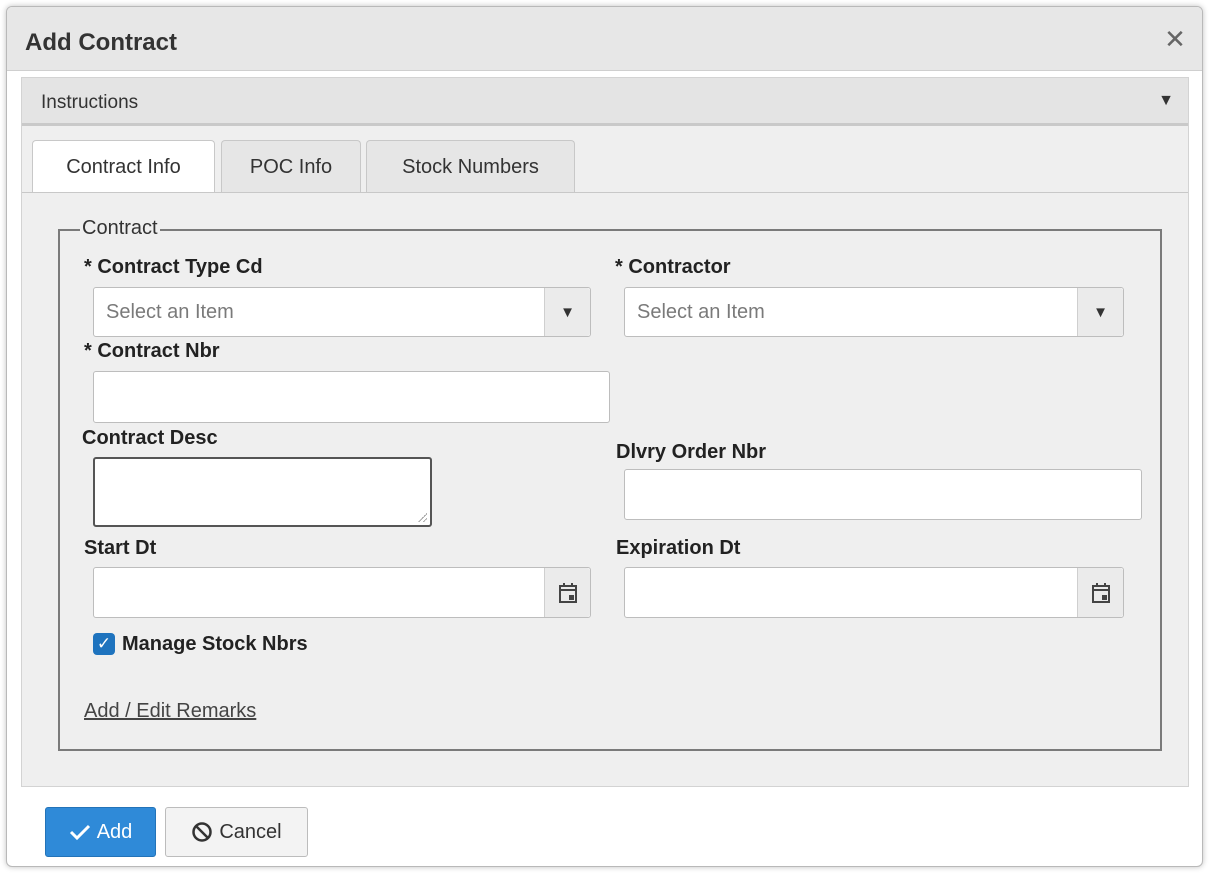 The height and width of the screenshot is (873, 1209). I want to click on instructions-label: Instructions, so click(90, 102).